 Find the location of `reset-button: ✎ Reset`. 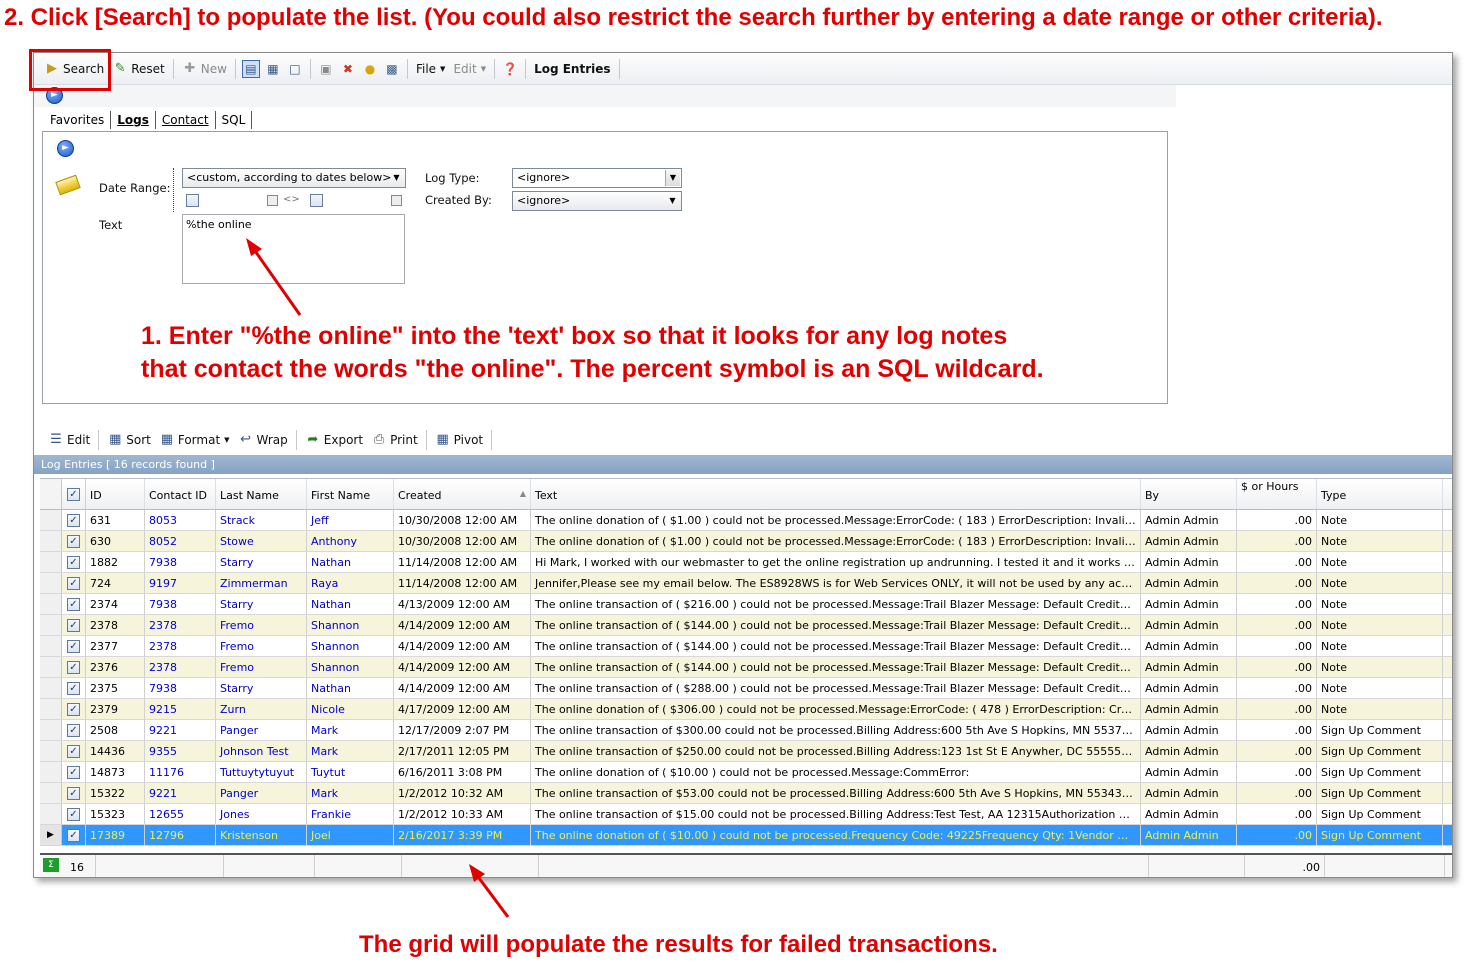

reset-button: ✎ Reset is located at coordinates (138, 69).